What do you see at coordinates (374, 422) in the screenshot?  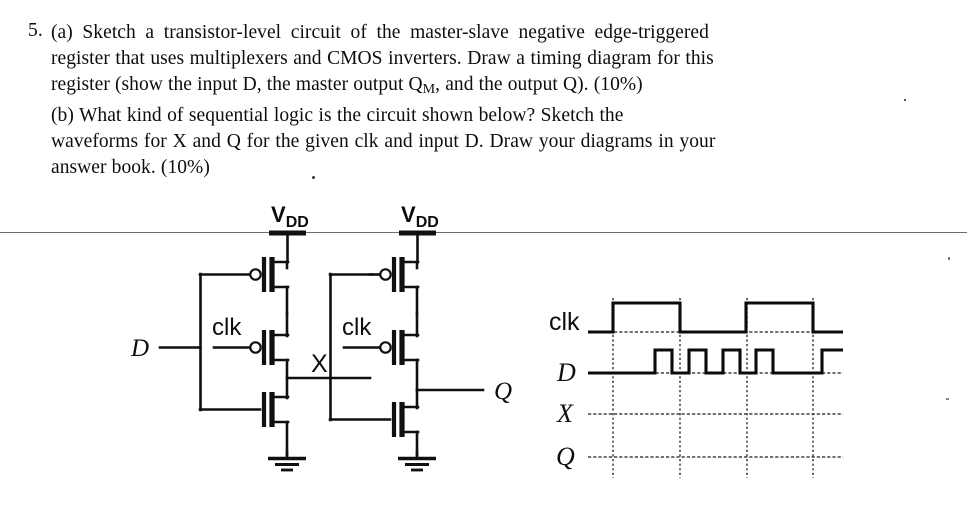 I see `nmos-bottom-stage2` at bounding box center [374, 422].